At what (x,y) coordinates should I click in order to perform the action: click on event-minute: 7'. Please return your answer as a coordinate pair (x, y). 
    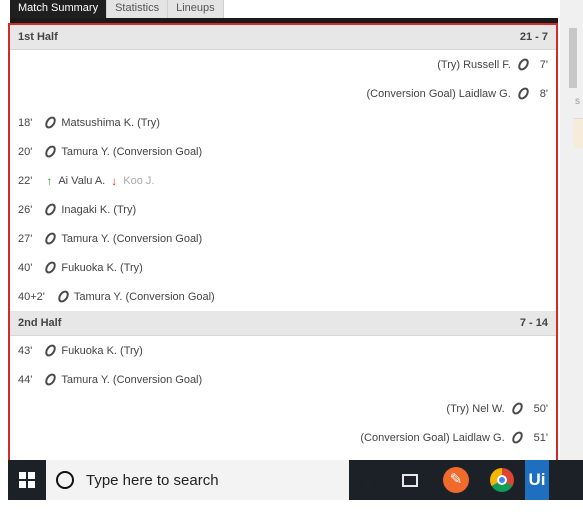
    Looking at the image, I should click on (543, 64).